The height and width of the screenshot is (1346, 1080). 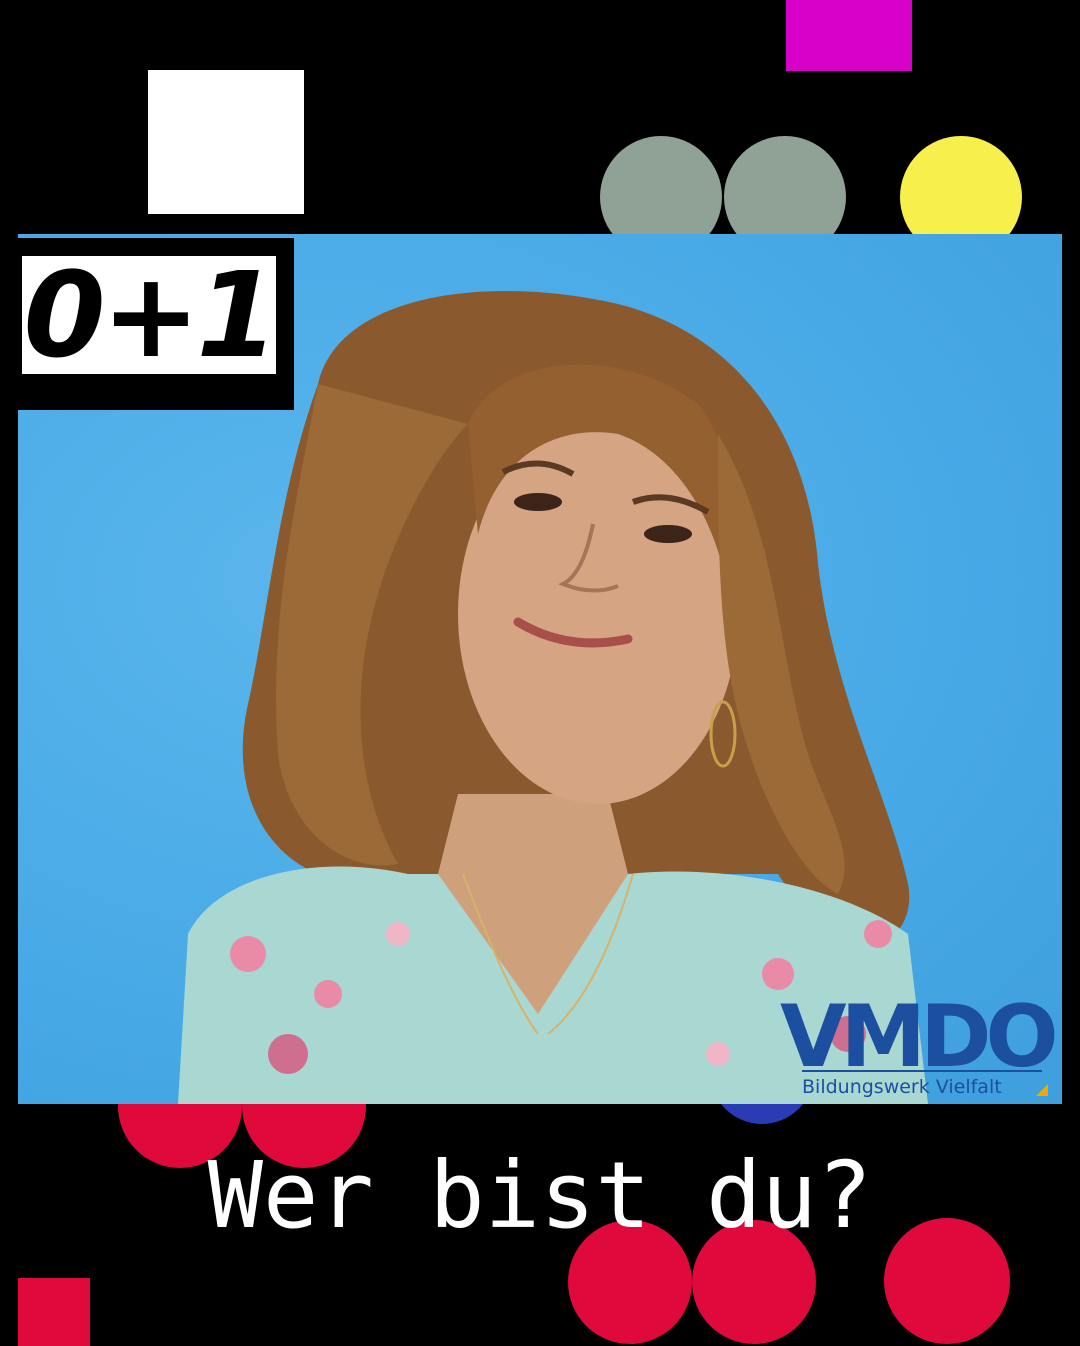 I want to click on red-square-decoration, so click(x=54, y=1312).